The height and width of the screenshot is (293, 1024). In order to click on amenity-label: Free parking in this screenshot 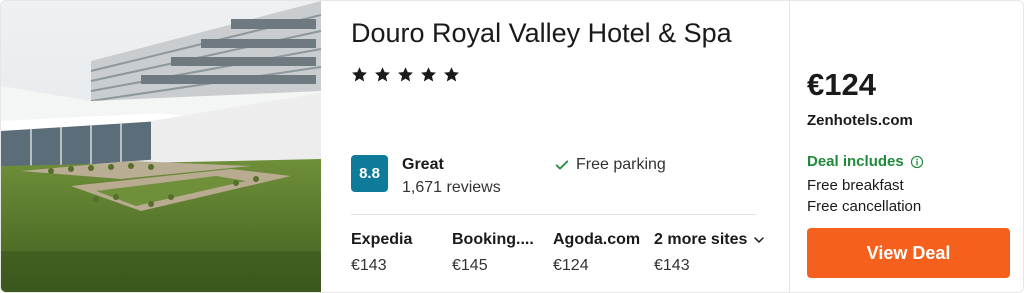, I will do `click(621, 164)`.